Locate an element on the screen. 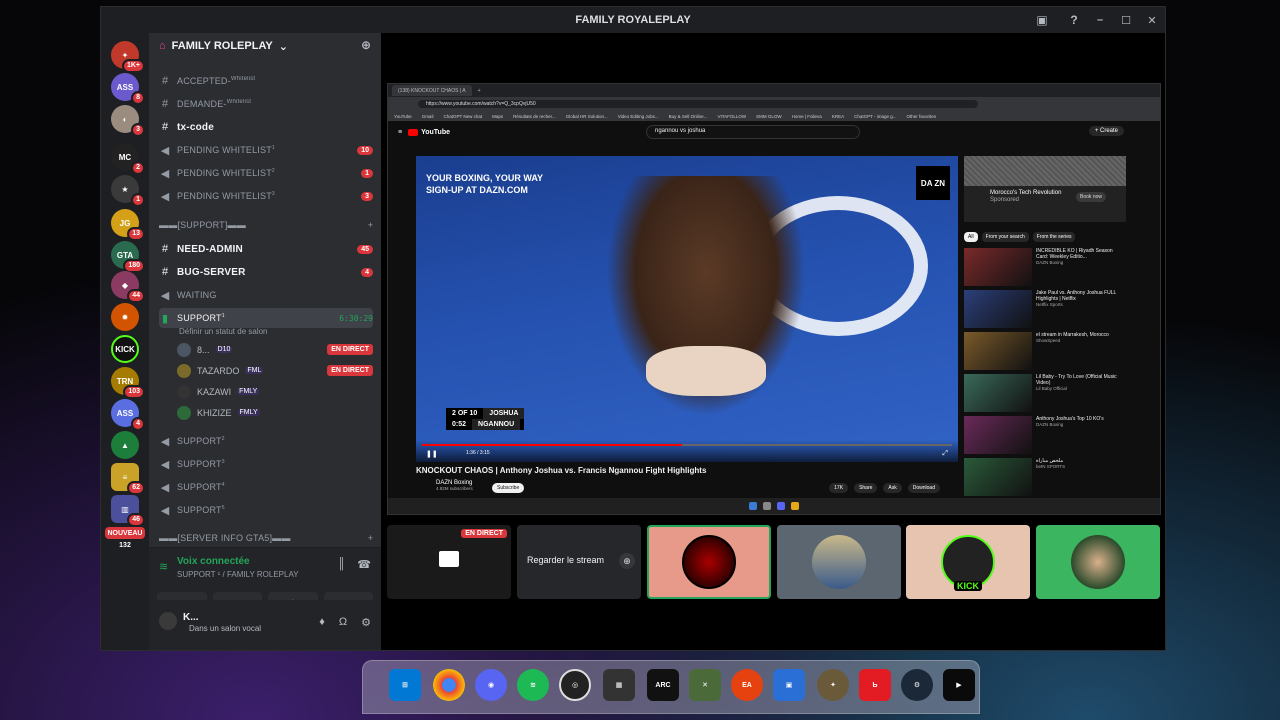 The width and height of the screenshot is (1280, 720). browser-tab: (138) KNOCKOUT CHAOS | A is located at coordinates (432, 90).